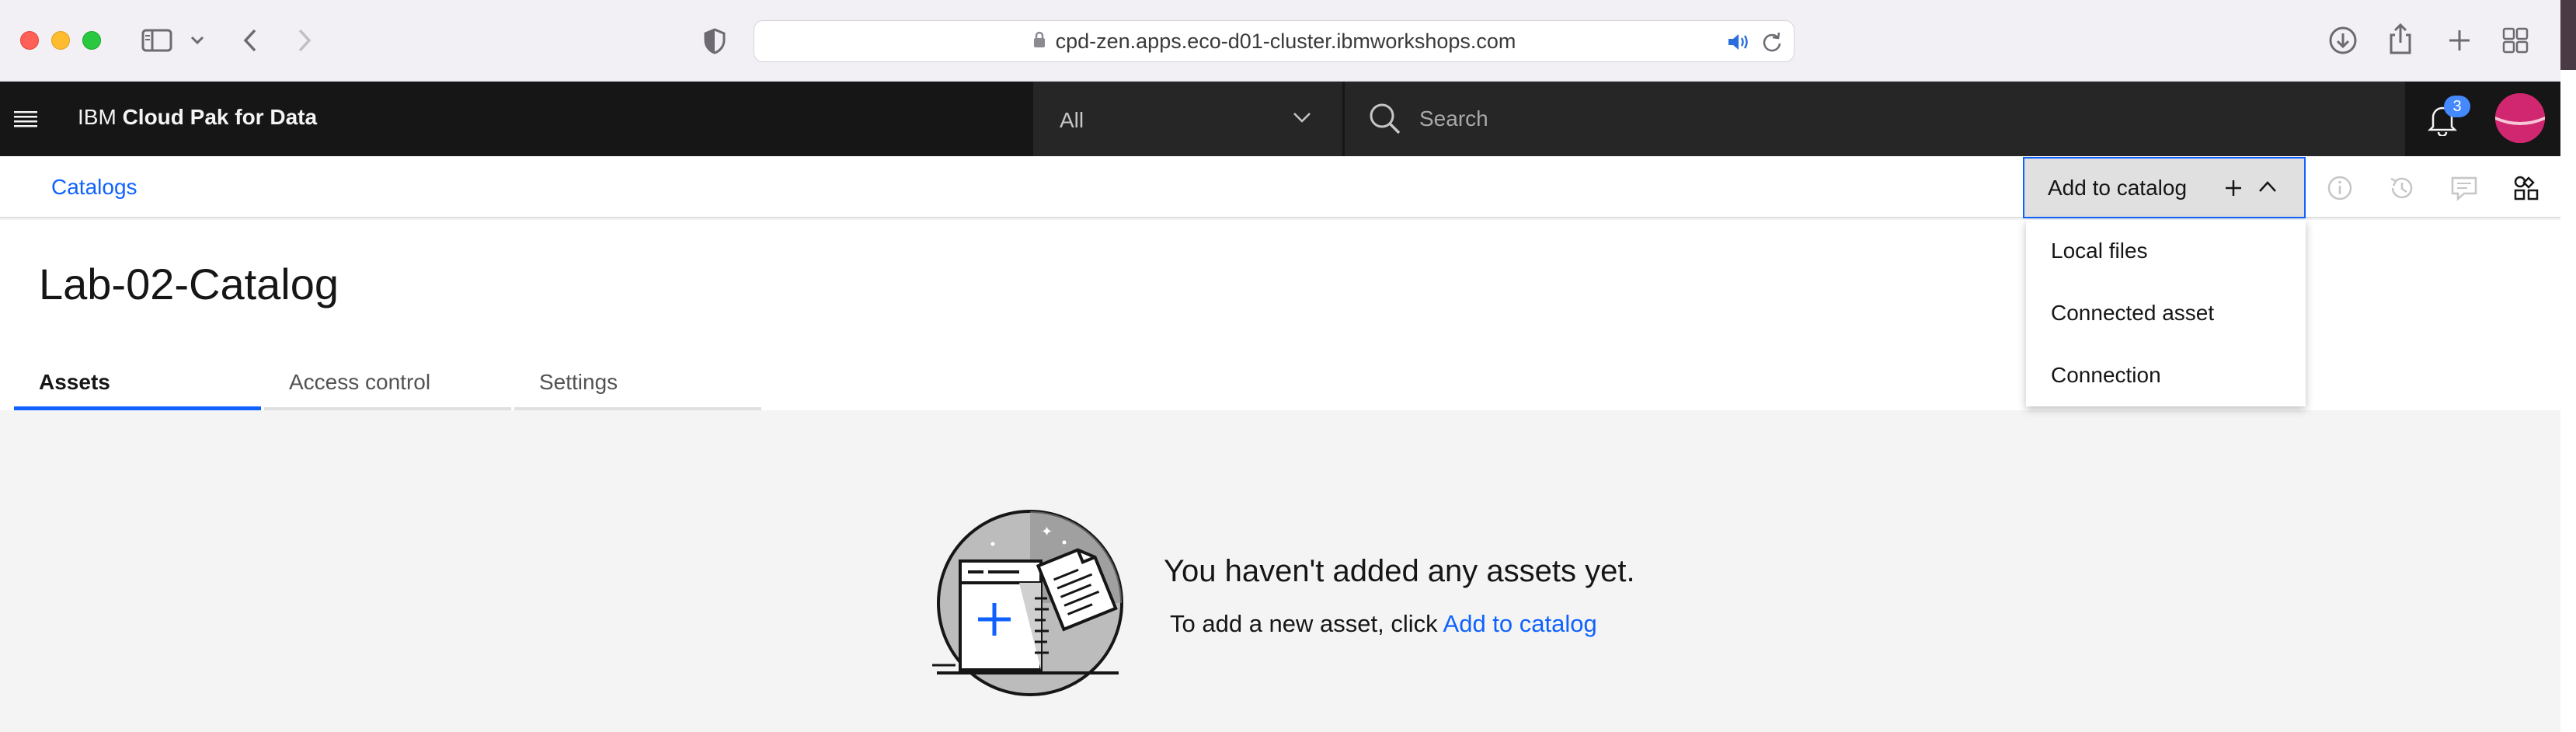 Image resolution: width=2576 pixels, height=732 pixels. Describe the element at coordinates (305, 40) in the screenshot. I see `forward-icon` at that location.